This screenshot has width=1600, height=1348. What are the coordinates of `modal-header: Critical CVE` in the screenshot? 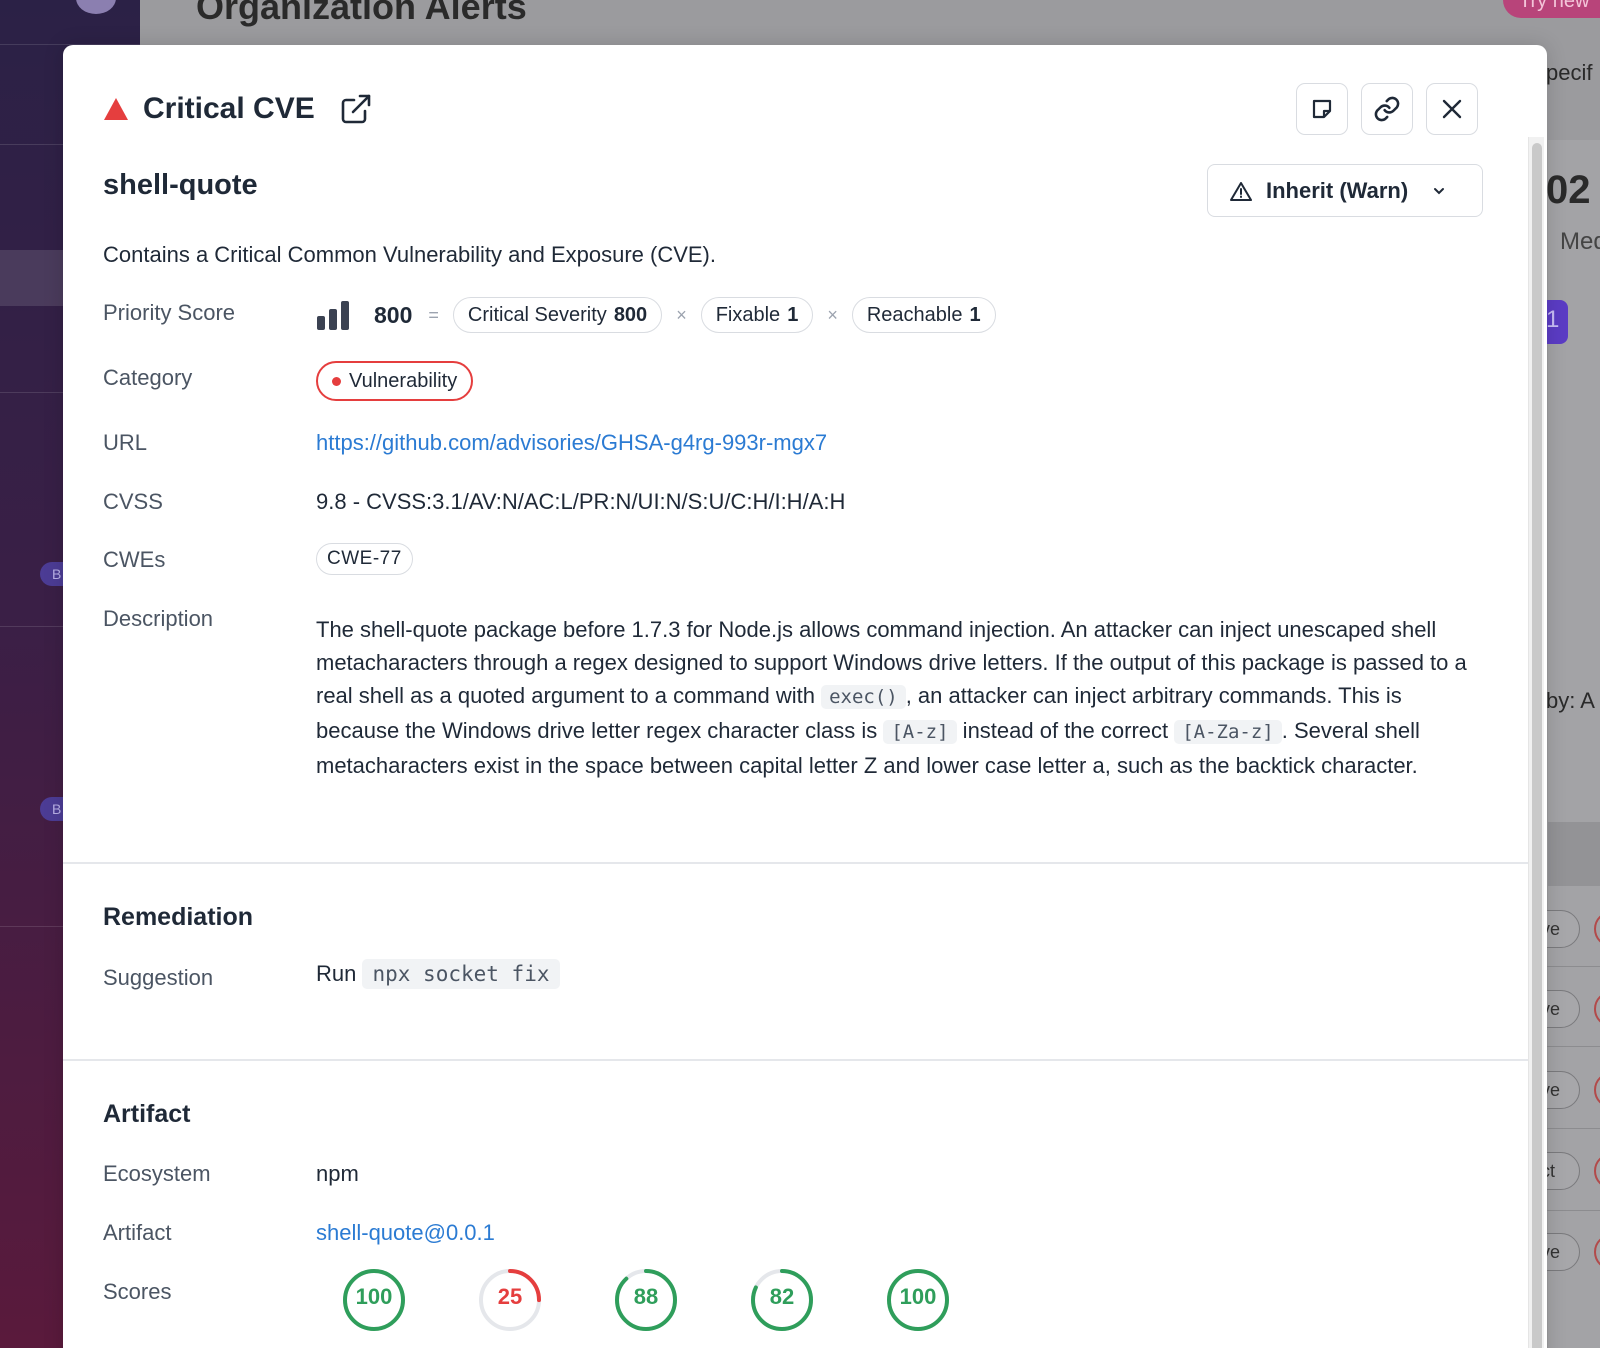 It's located at (238, 109).